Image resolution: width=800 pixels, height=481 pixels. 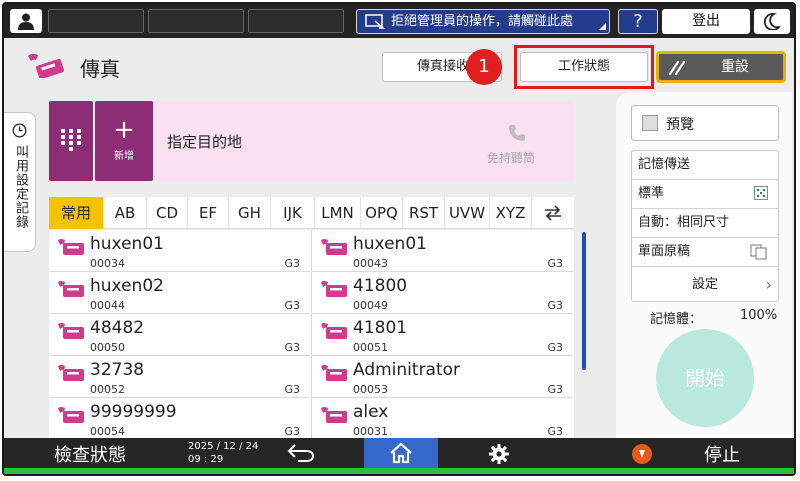 What do you see at coordinates (223, 453) in the screenshot?
I see `datetime: 2025 / 12 / 24 09 : 29` at bounding box center [223, 453].